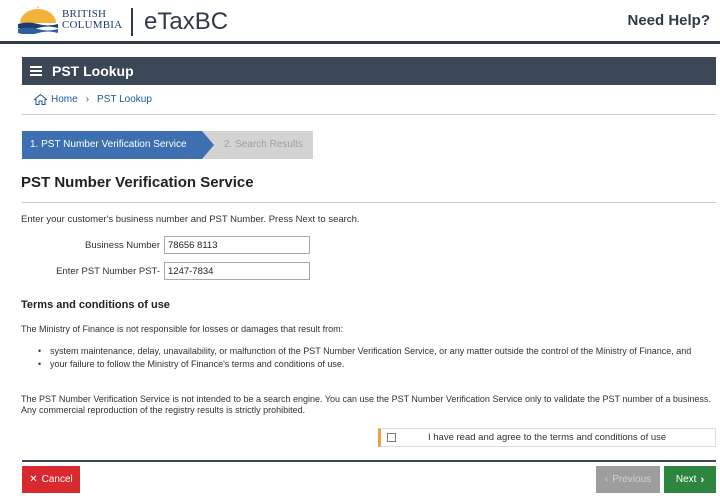 This screenshot has height=504, width=720. I want to click on pst-number-label: Enter PST Number PST-, so click(108, 271).